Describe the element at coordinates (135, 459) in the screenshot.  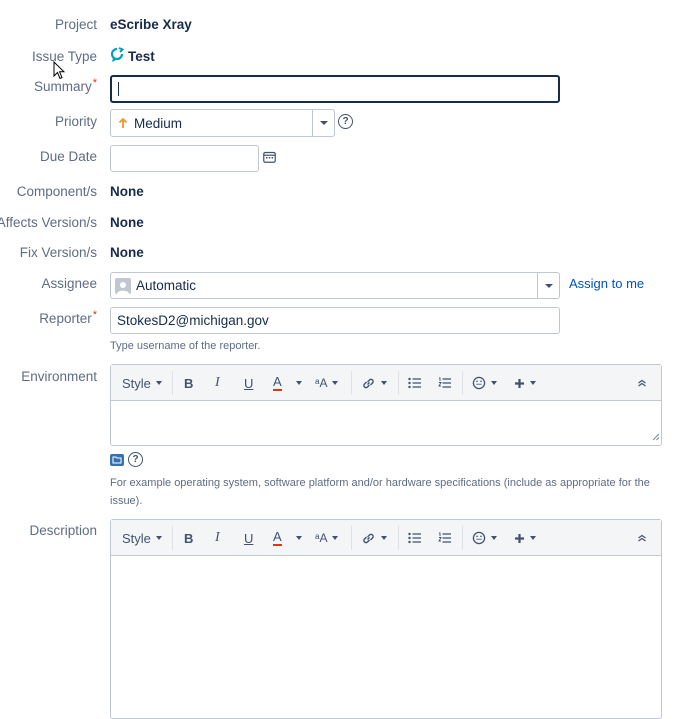
I see `environment-help-icon: ?` at that location.